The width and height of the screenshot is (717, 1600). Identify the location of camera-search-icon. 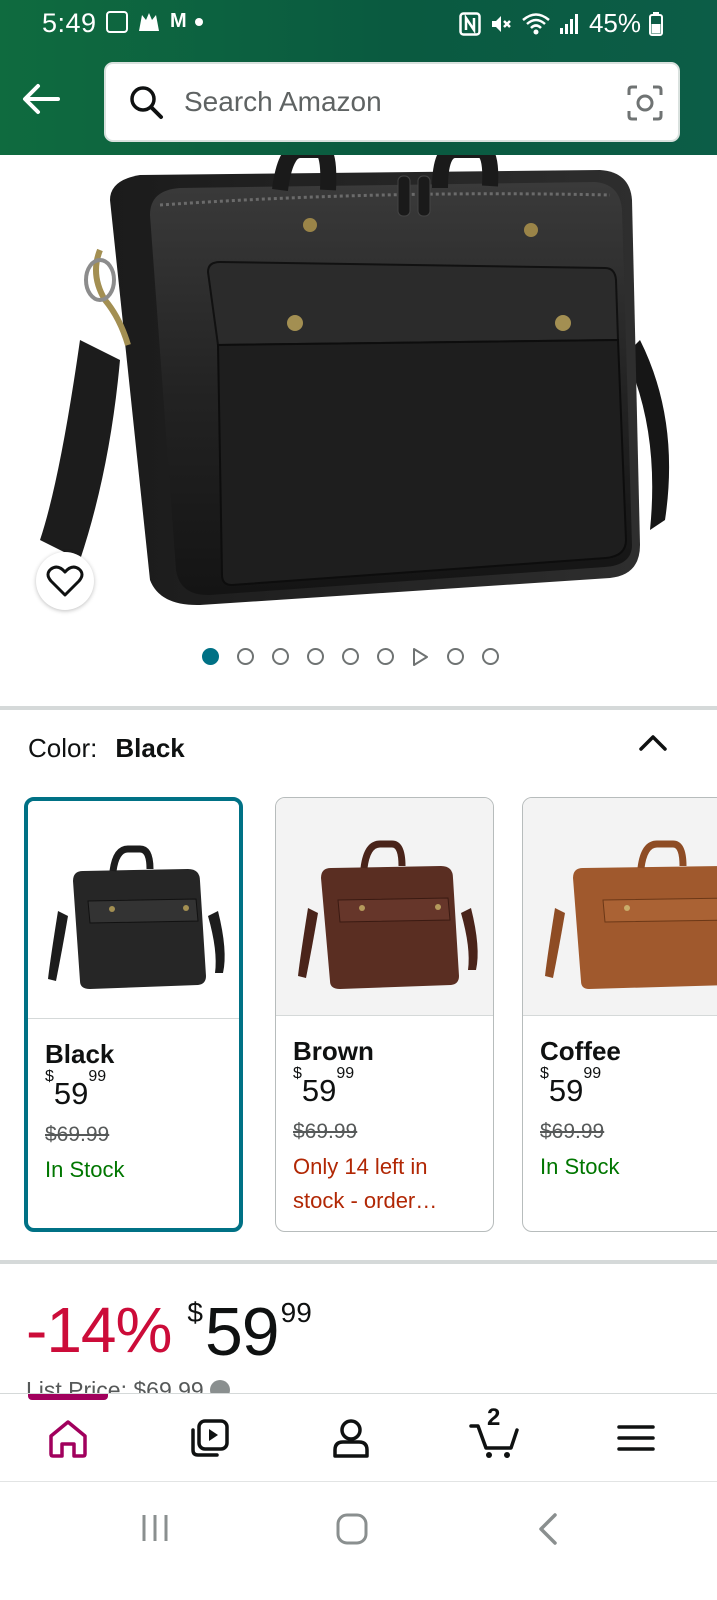
(645, 103).